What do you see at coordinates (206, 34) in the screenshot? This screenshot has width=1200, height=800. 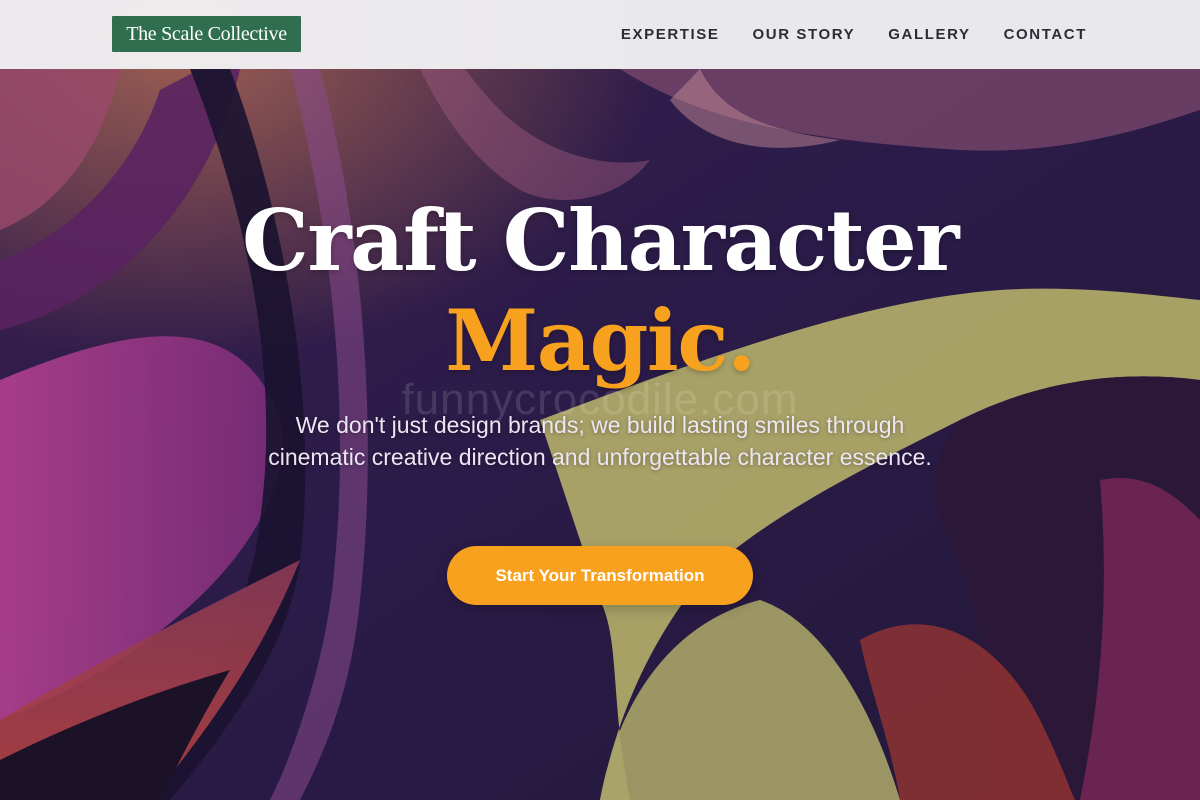 I see `brand-logo: The Scale Collective` at bounding box center [206, 34].